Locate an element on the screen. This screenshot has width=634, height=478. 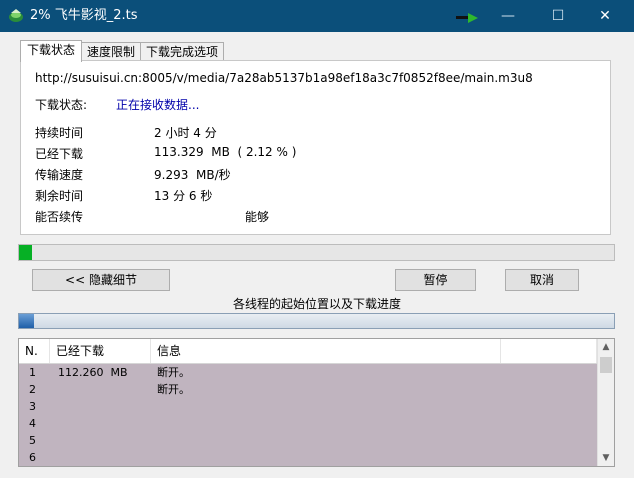
maximize-button: ☐ is located at coordinates (558, 16).